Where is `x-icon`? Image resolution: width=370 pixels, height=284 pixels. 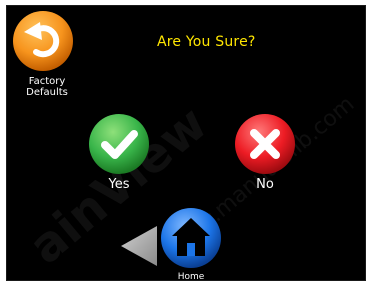
x-icon is located at coordinates (265, 144).